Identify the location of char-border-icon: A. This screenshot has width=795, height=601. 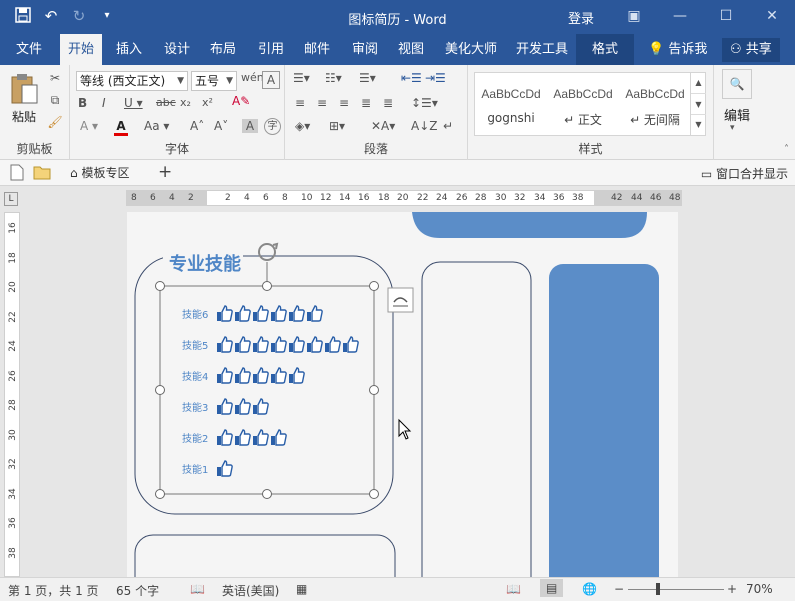
(271, 80).